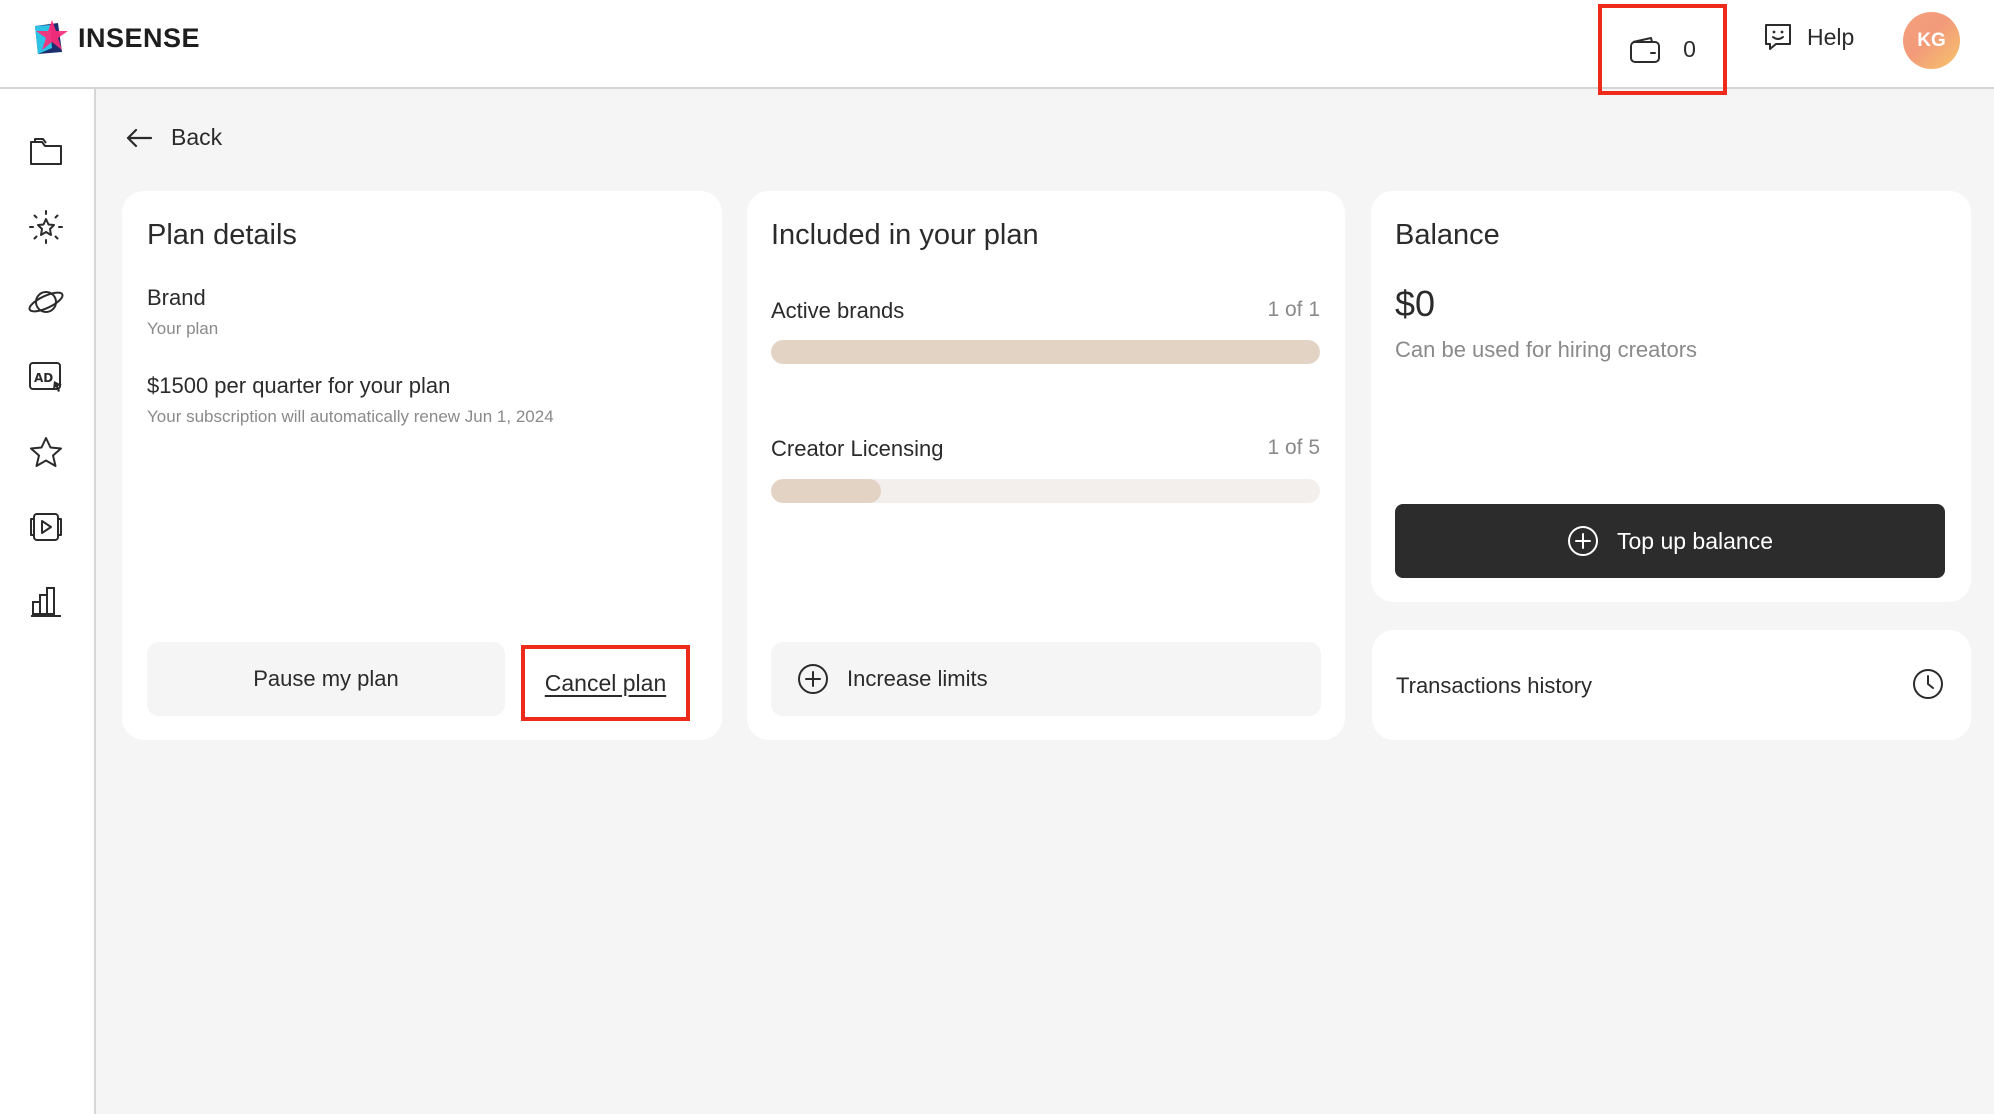  I want to click on back-label: Back, so click(197, 137).